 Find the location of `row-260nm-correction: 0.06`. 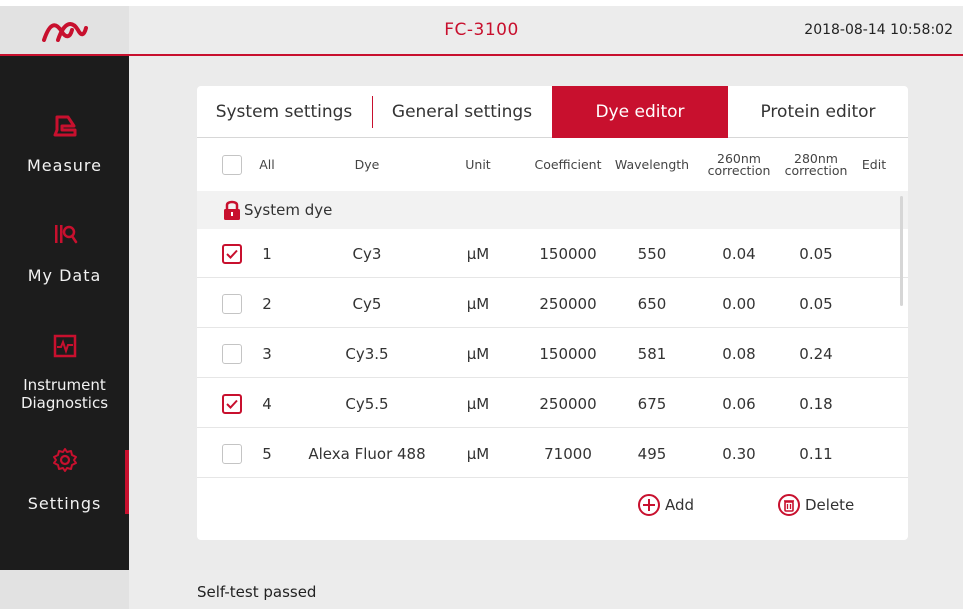

row-260nm-correction: 0.06 is located at coordinates (739, 403).